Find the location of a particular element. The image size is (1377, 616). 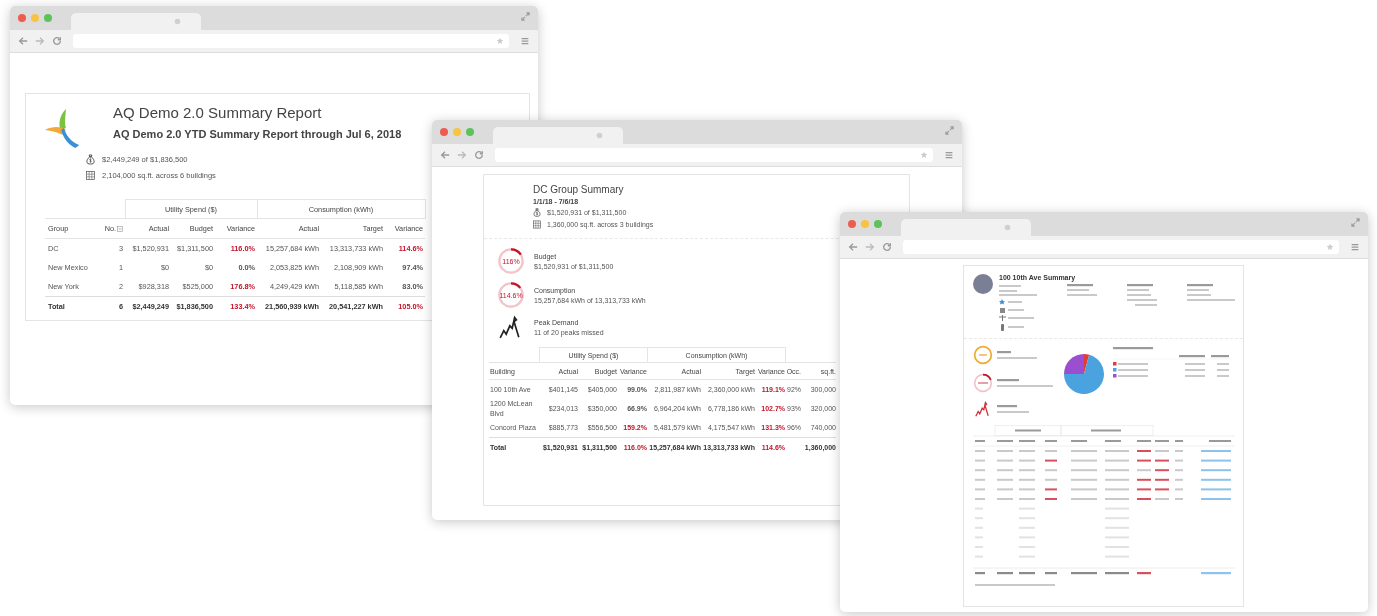

summary-title: DC Group Summary is located at coordinates (579, 189).